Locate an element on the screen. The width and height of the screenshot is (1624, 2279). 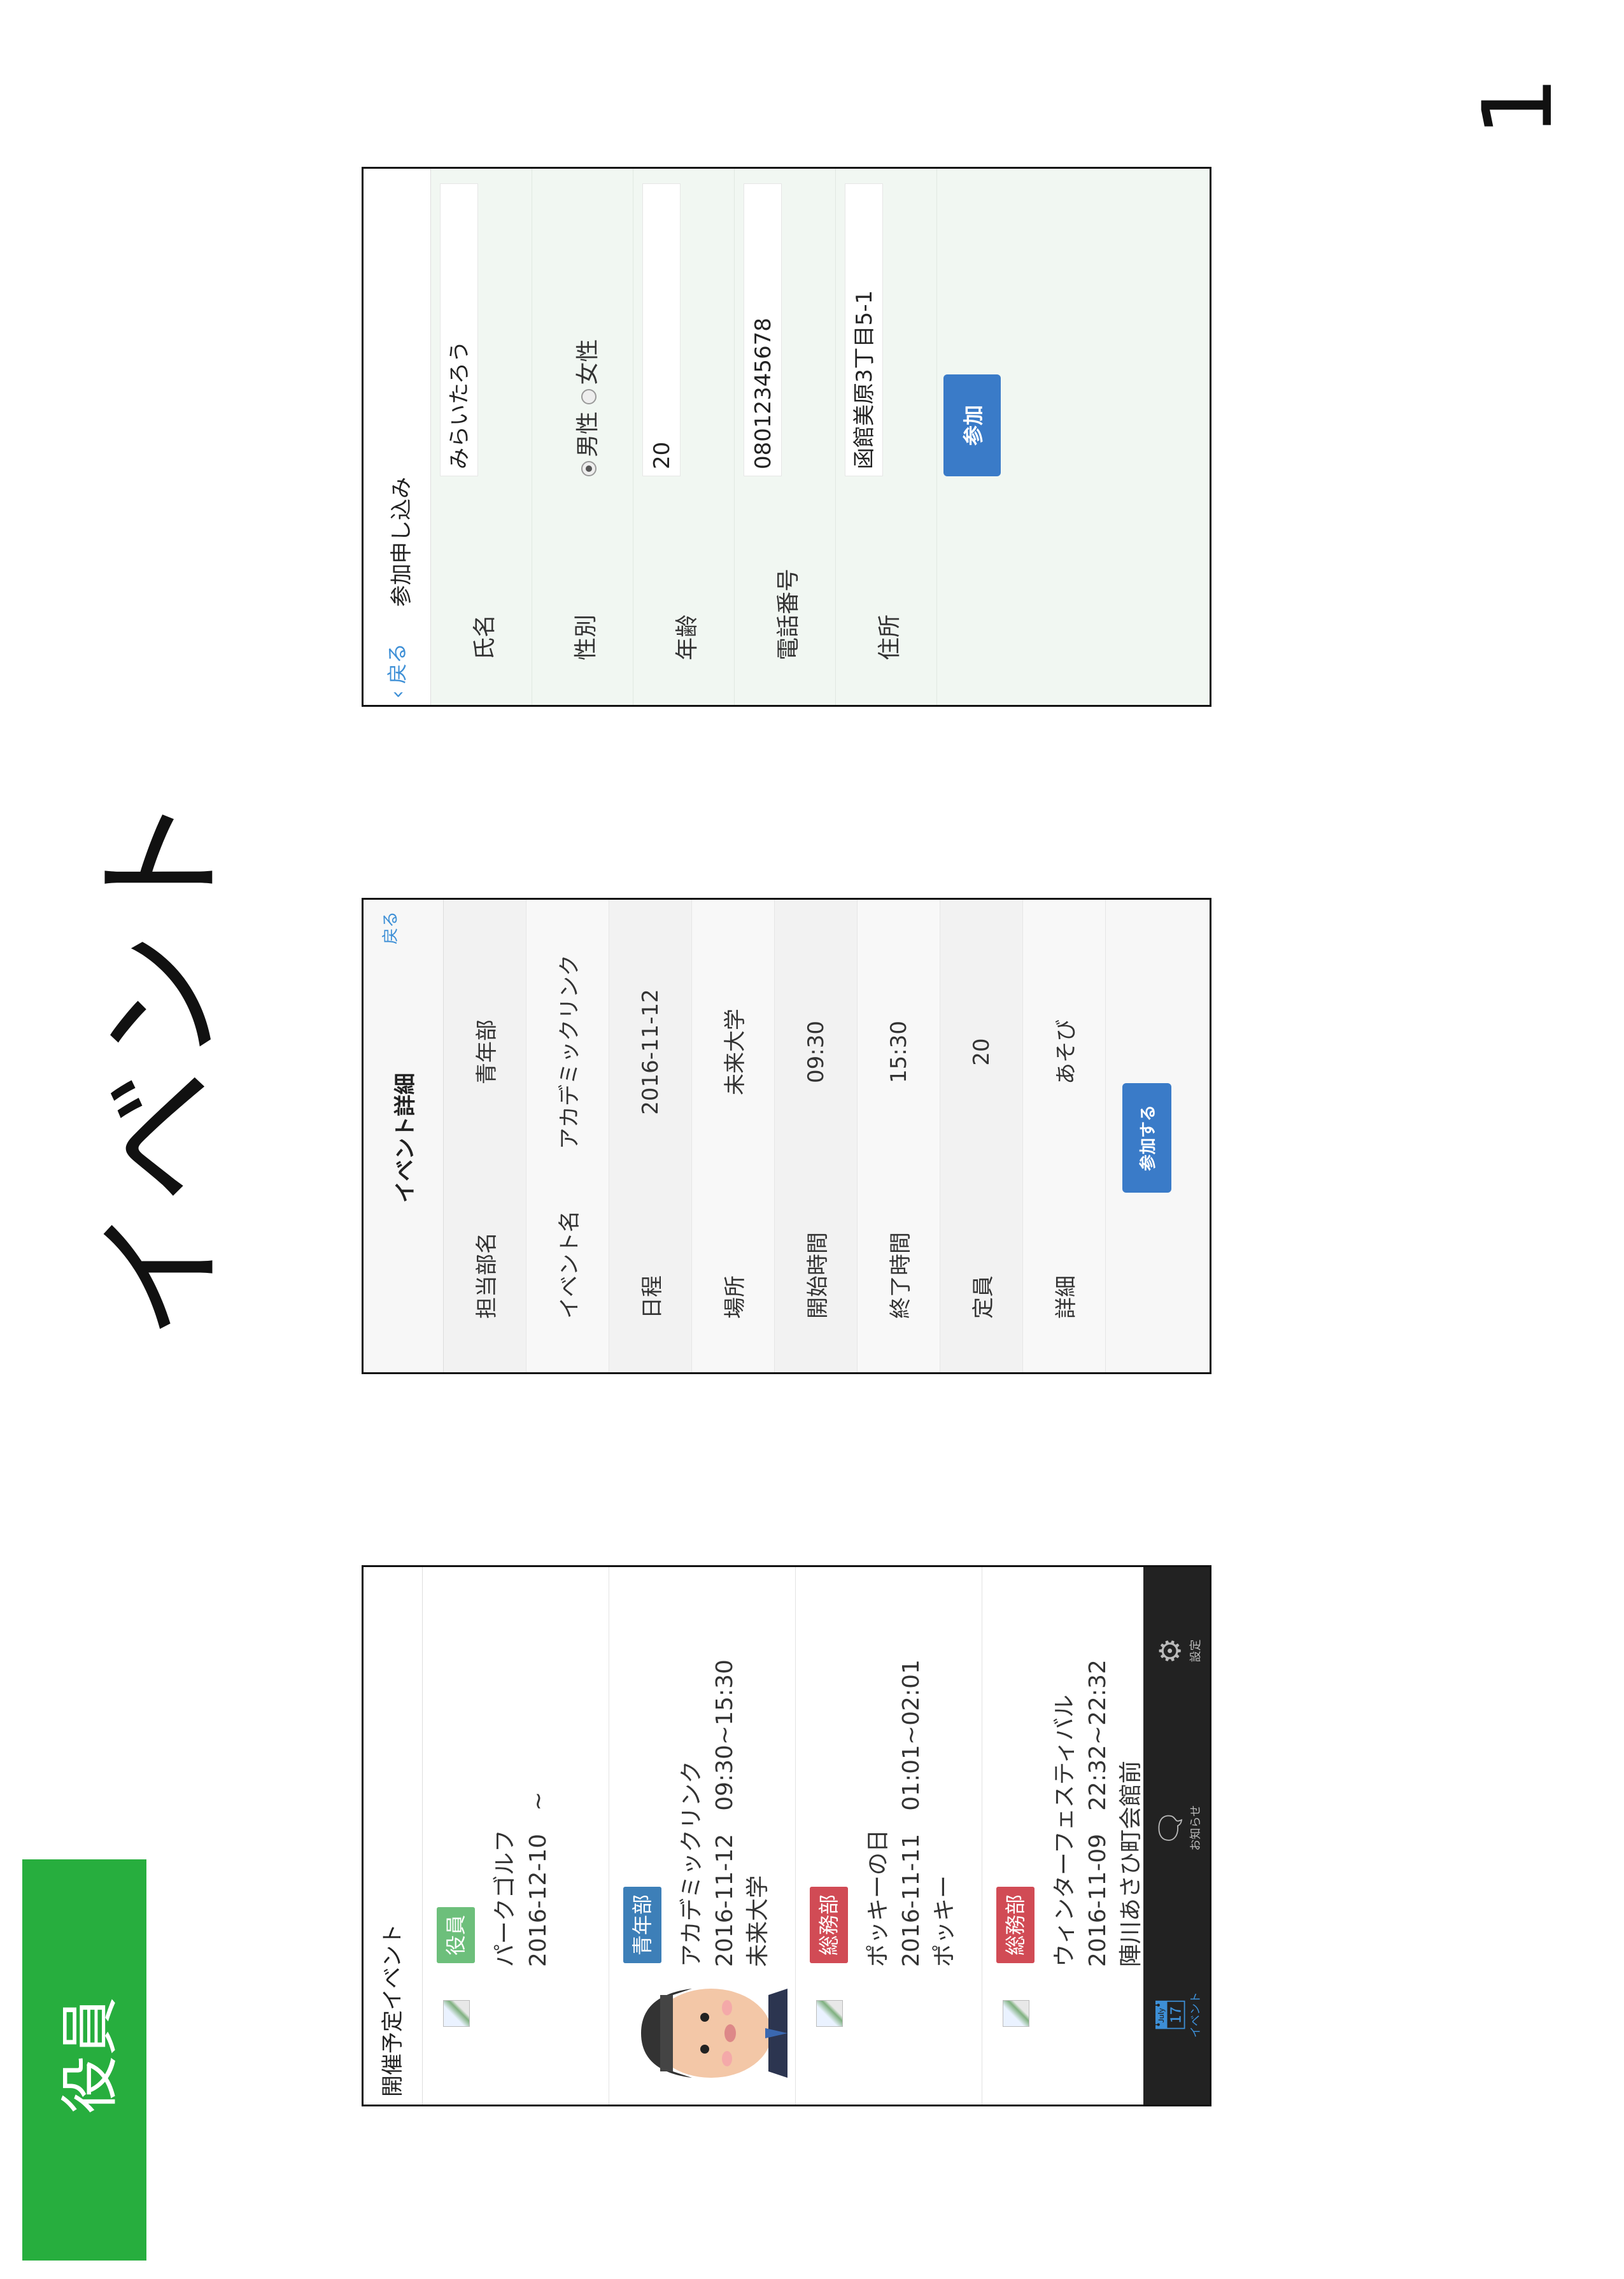
detail-value: 青年部 is located at coordinates (487, 1051).